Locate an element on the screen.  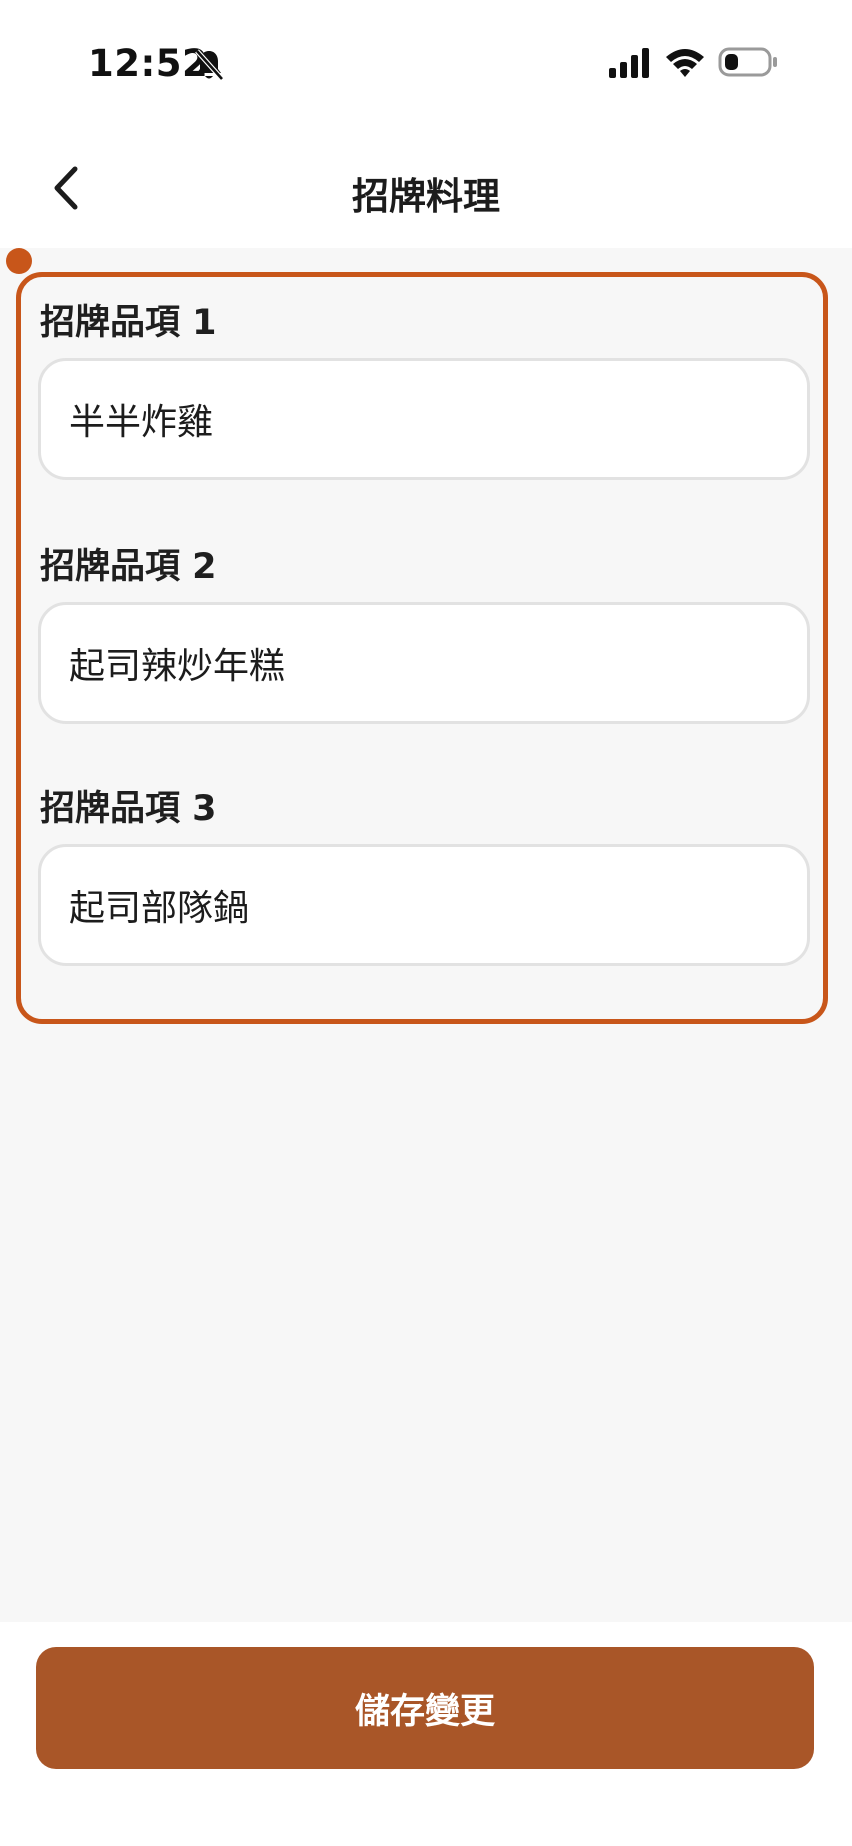
save-button: 儲存變更 is located at coordinates (425, 1708).